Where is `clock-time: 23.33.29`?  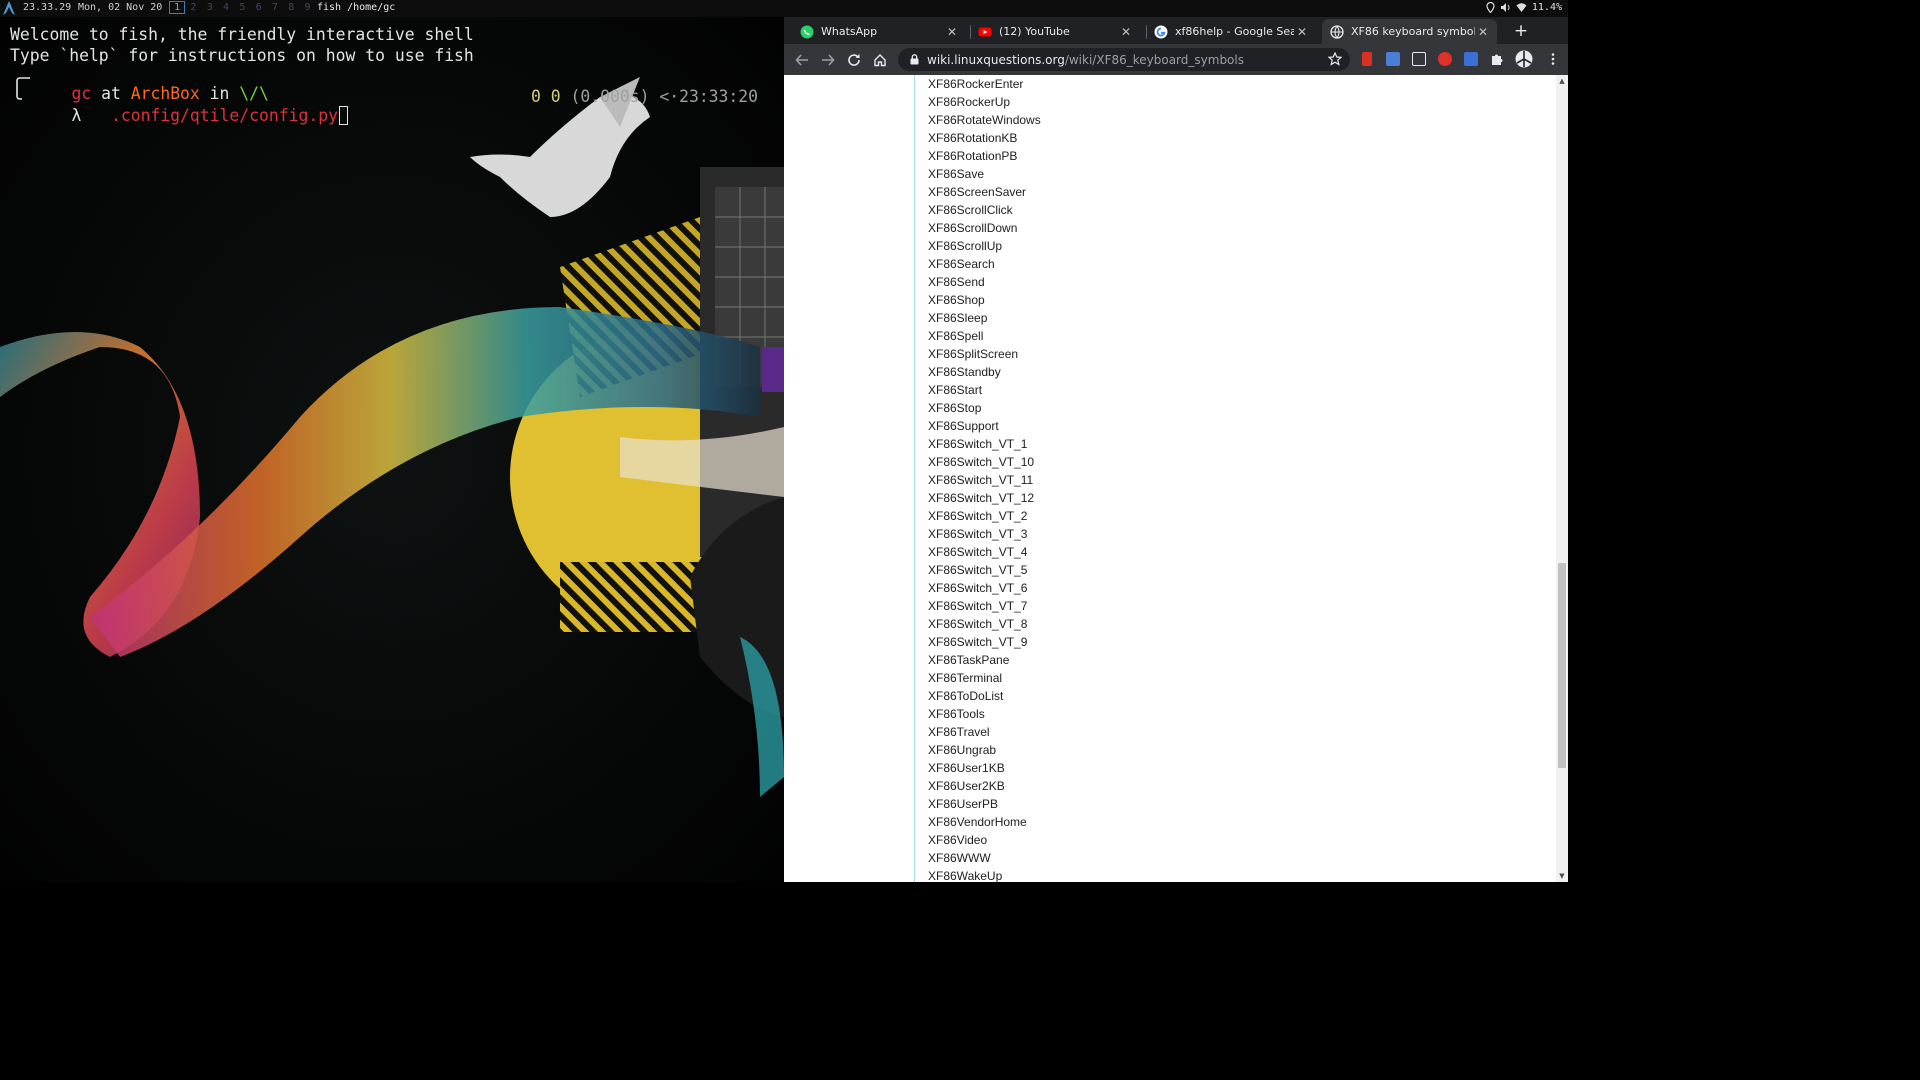
clock-time: 23.33.29 is located at coordinates (47, 7).